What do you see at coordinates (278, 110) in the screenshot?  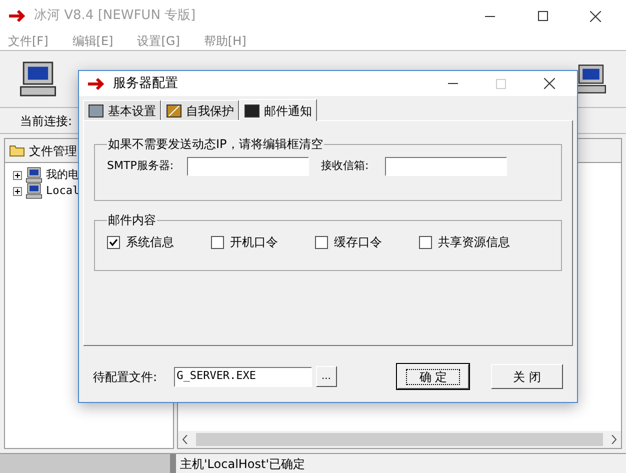 I see `tab: 邮件通知` at bounding box center [278, 110].